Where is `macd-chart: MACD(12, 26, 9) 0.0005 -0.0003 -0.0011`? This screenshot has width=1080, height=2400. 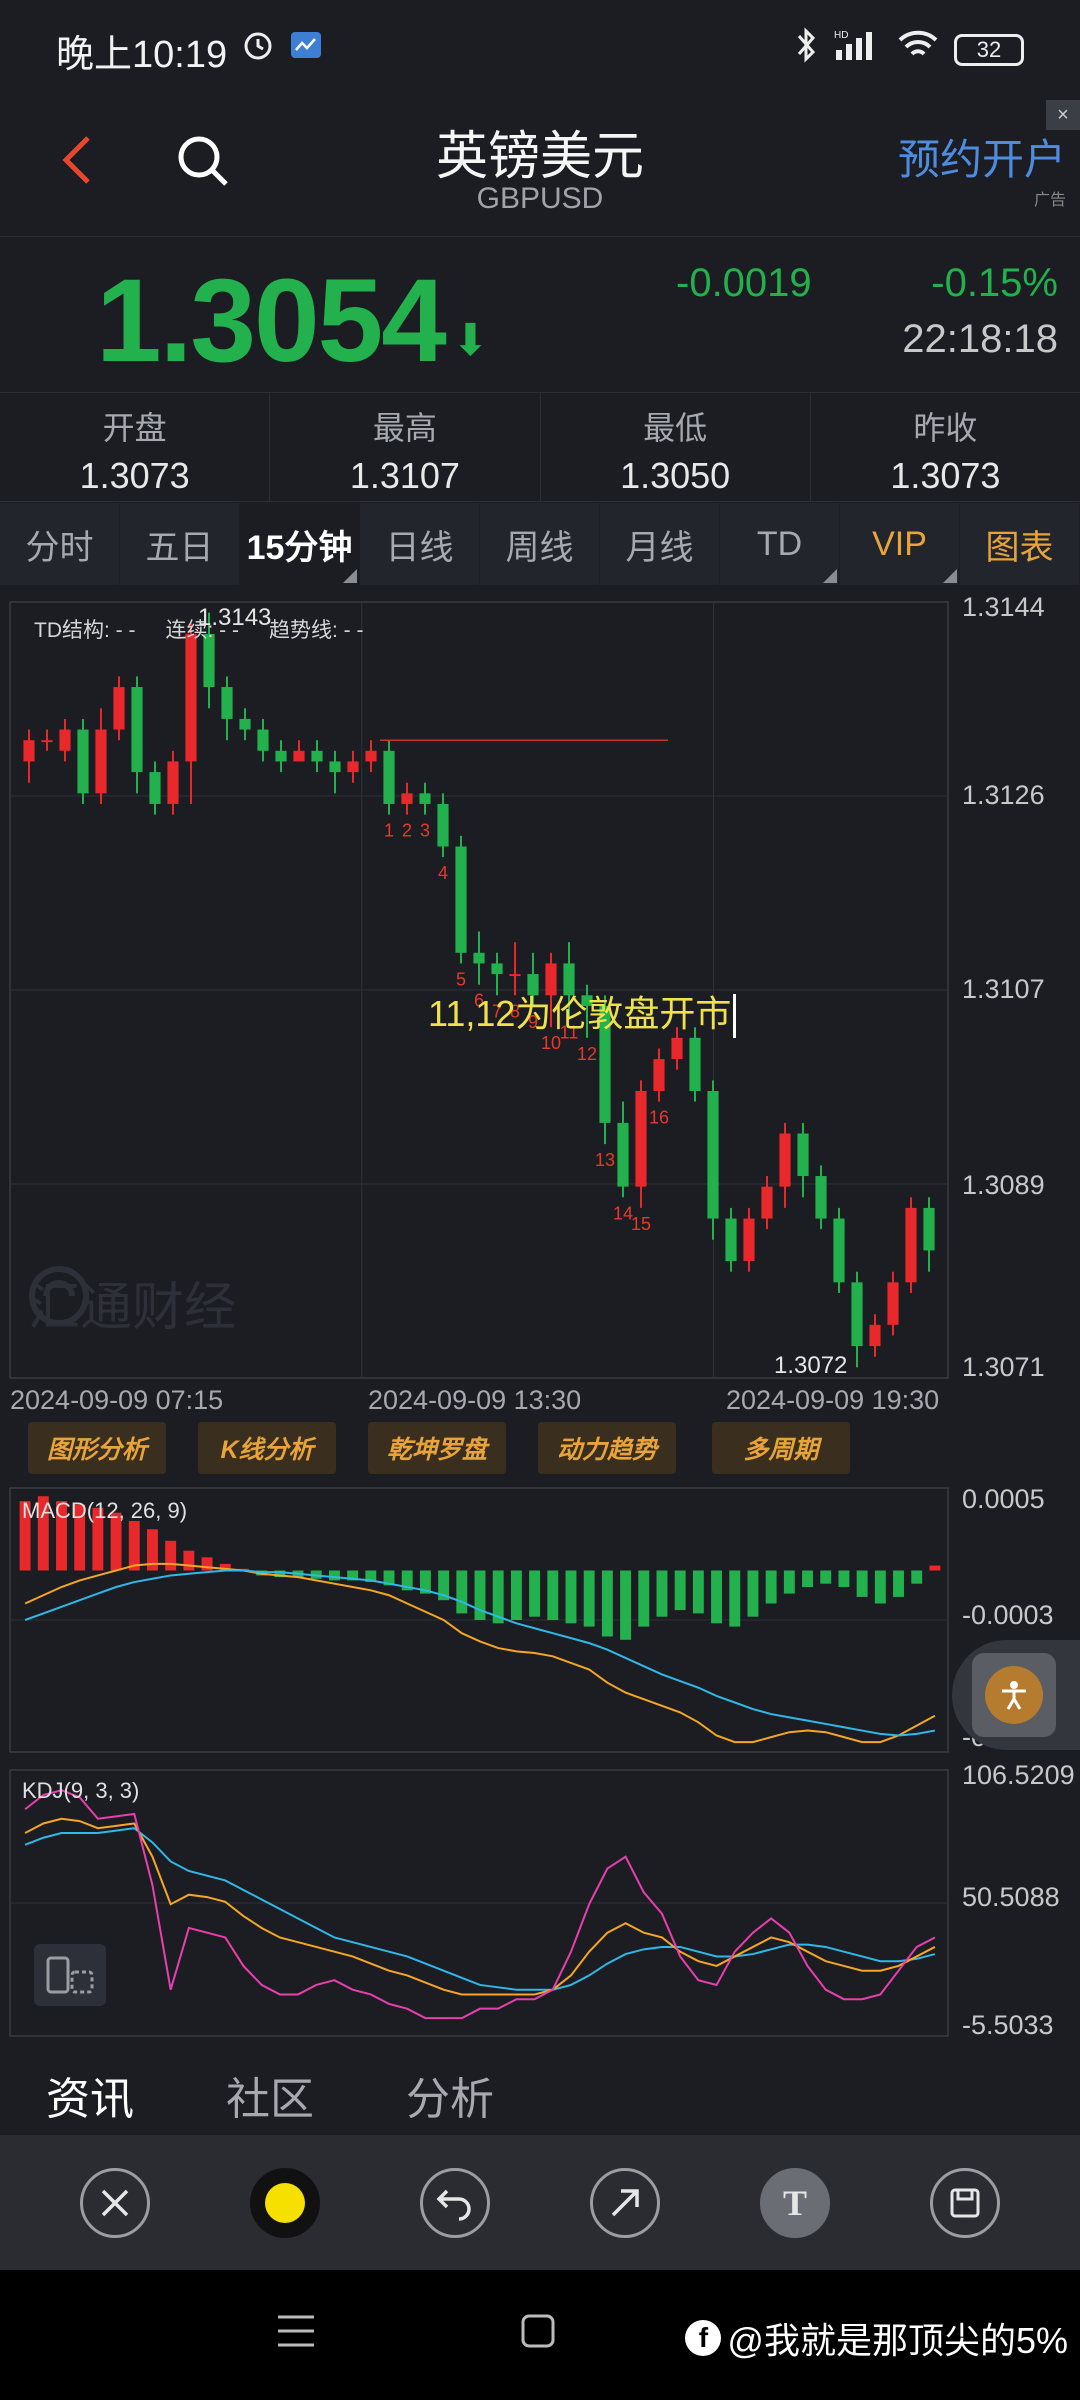
macd-chart: MACD(12, 26, 9) 0.0005 -0.0003 -0.0011 is located at coordinates (540, 1620).